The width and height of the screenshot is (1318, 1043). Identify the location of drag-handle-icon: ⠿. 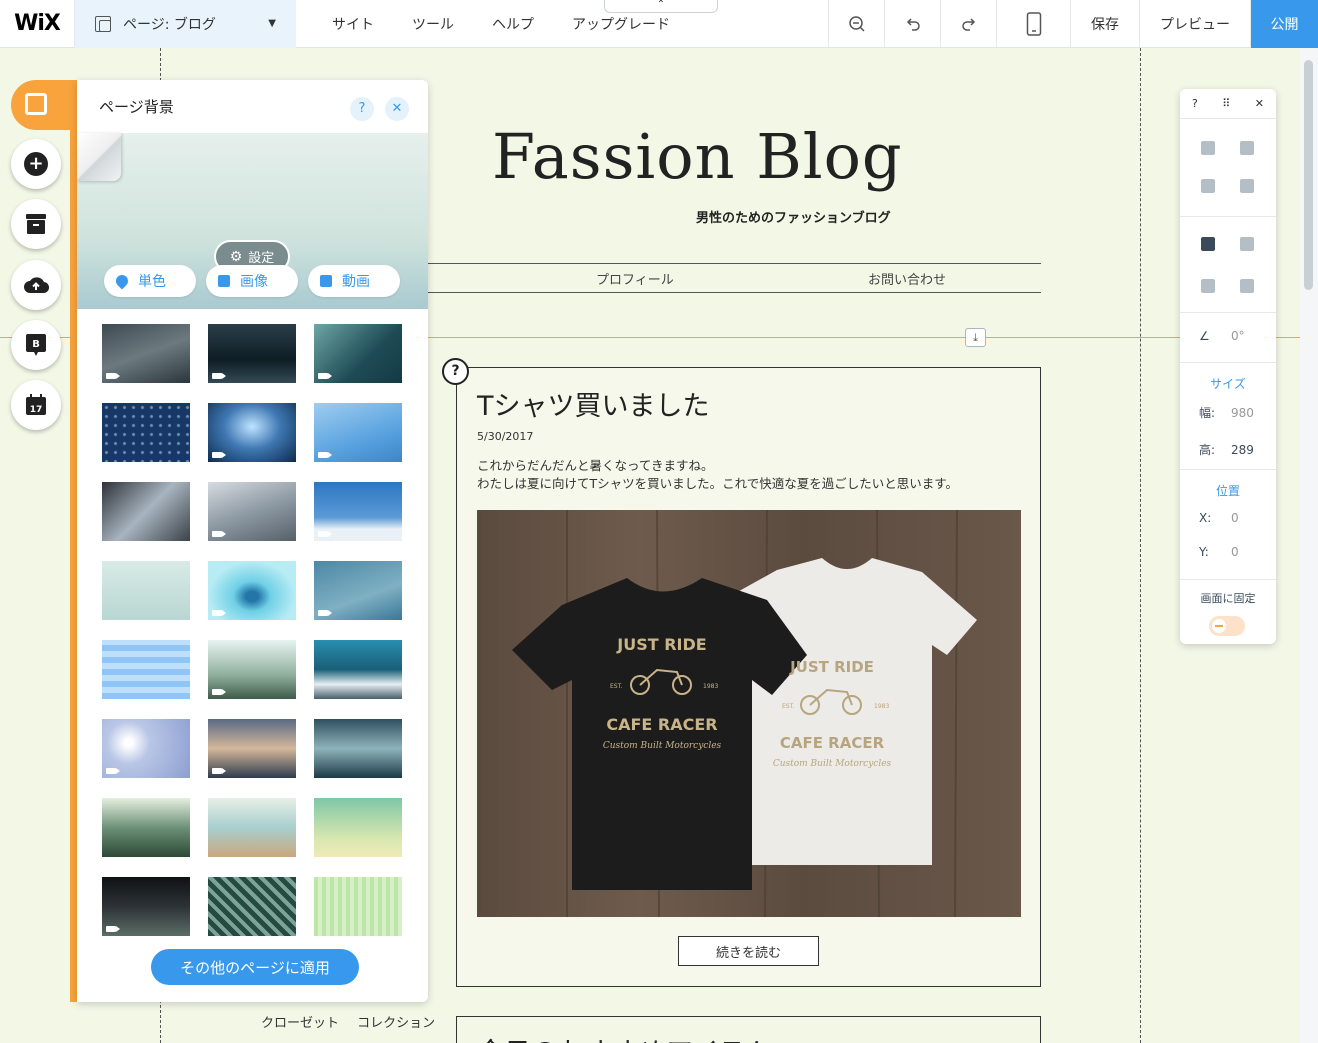
(1226, 103).